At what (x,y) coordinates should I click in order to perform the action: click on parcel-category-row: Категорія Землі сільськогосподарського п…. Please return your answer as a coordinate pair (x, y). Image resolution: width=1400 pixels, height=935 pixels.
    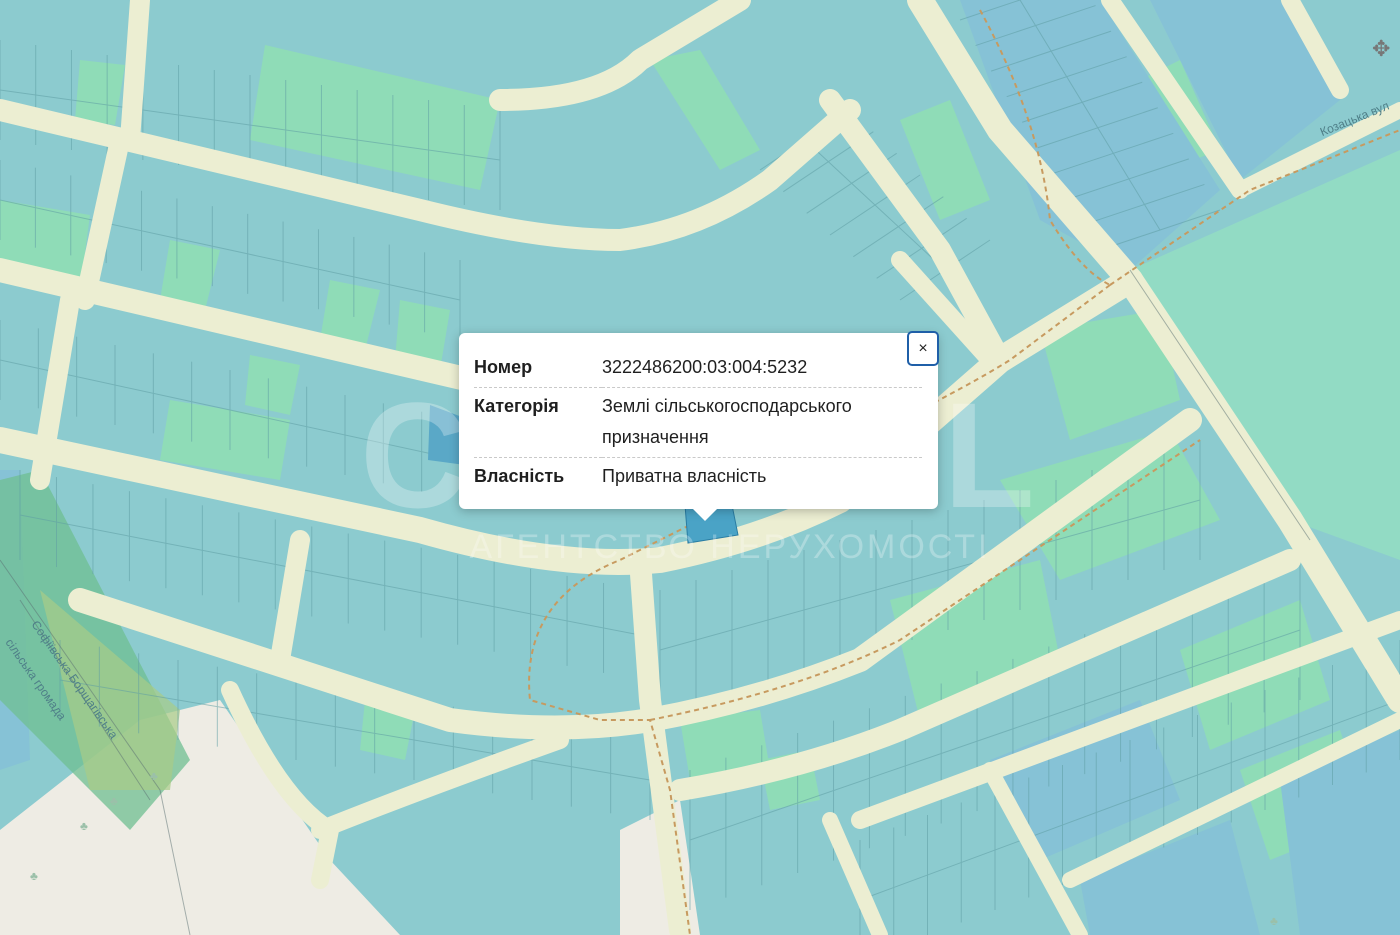
    Looking at the image, I should click on (698, 422).